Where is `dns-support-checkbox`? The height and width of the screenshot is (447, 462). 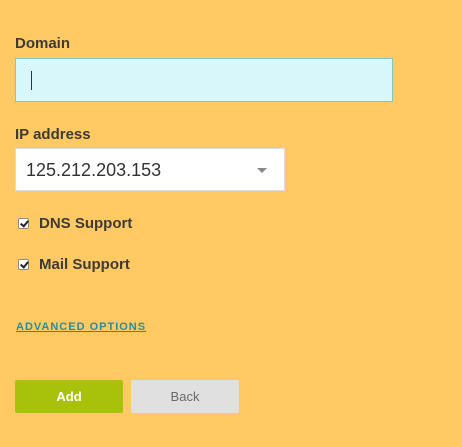
dns-support-checkbox is located at coordinates (23, 223).